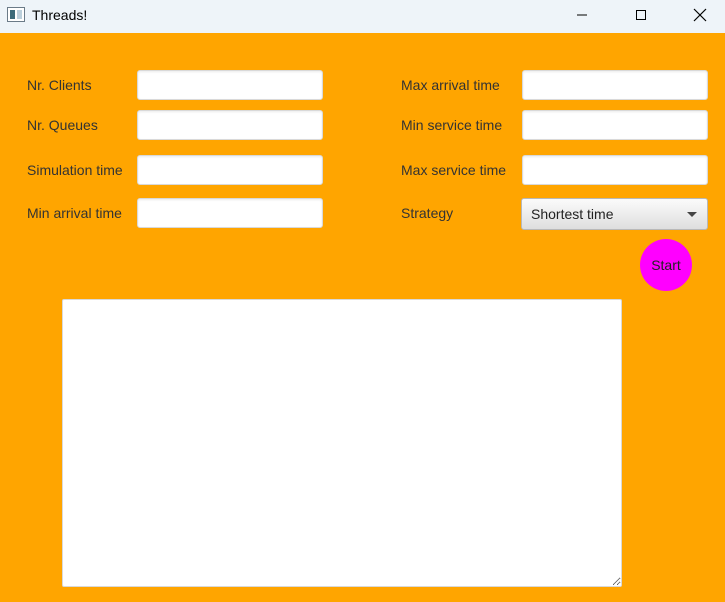 The image size is (725, 602). Describe the element at coordinates (60, 15) in the screenshot. I see `window-title: Threads!` at that location.